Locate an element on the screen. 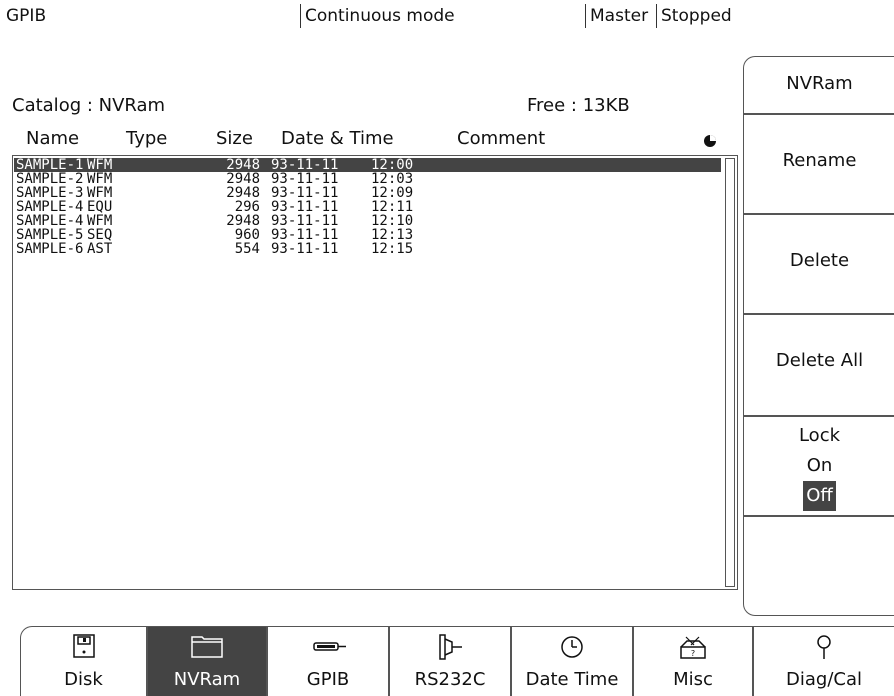 This screenshot has width=894, height=696. lock-on-option: On is located at coordinates (819, 465).